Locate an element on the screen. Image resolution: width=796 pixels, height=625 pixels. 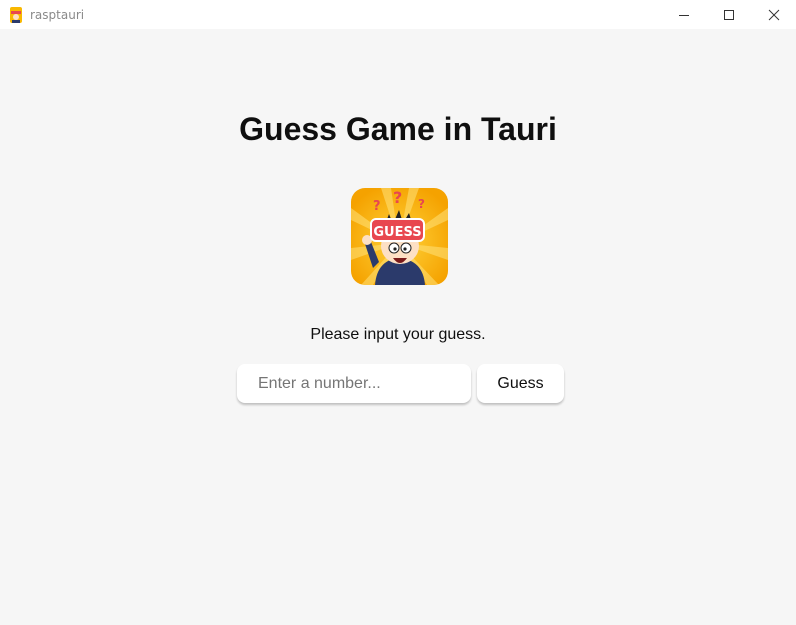
close-button is located at coordinates (773, 14).